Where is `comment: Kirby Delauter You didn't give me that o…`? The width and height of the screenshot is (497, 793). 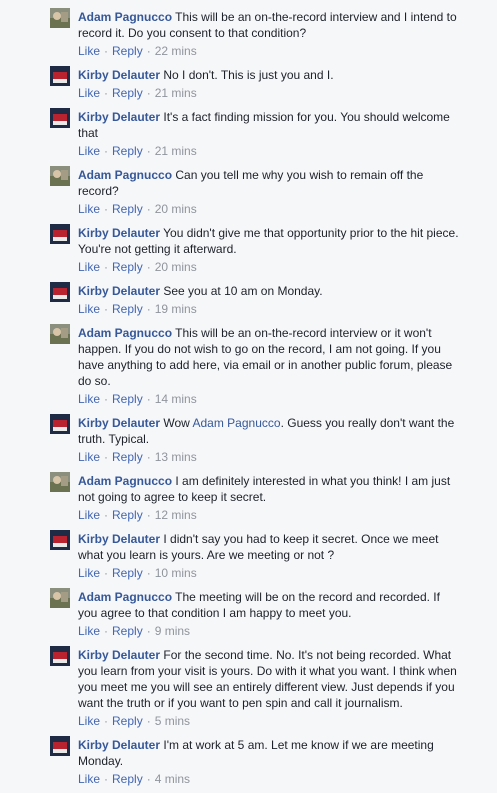 comment: Kirby Delauter You didn't give me that o… is located at coordinates (248, 247).